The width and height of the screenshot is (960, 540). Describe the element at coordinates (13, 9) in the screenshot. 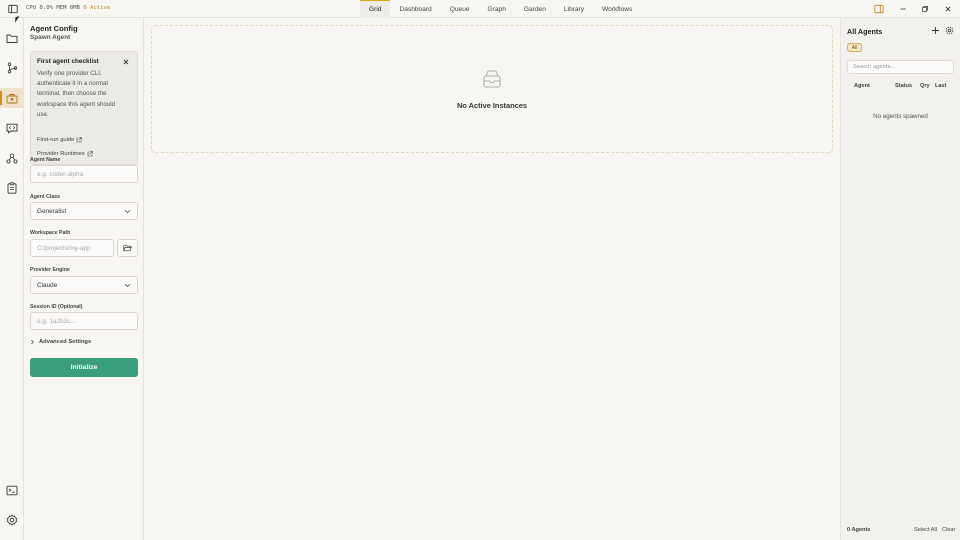

I see `panel-toggle-icon` at that location.